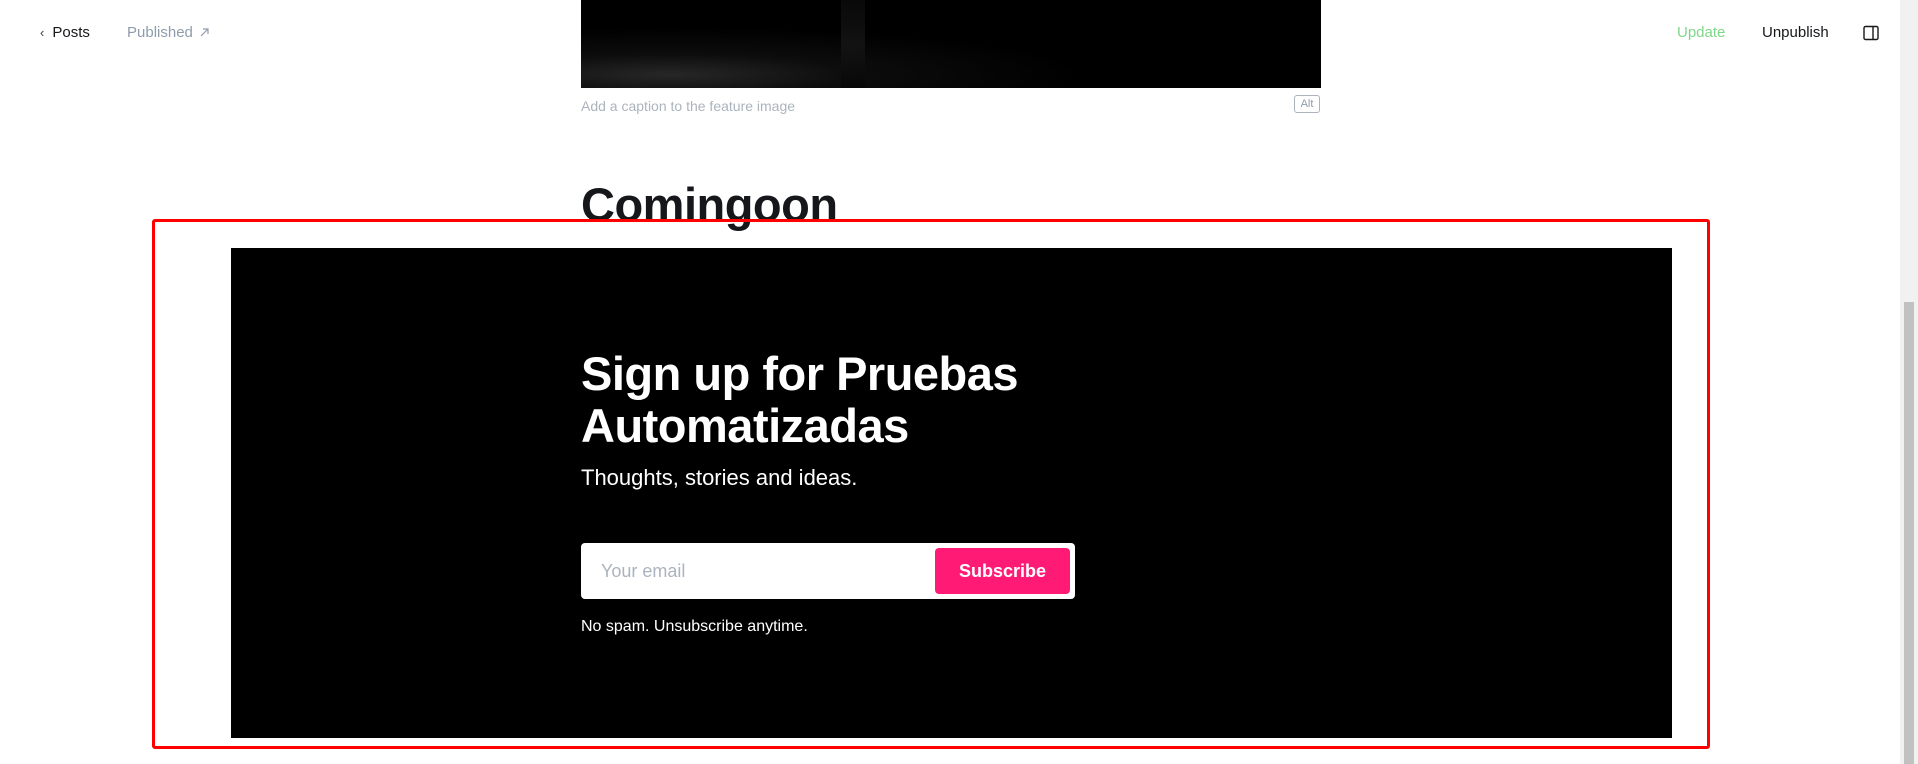  Describe the element at coordinates (800, 399) in the screenshot. I see `signup-heading: Sign up for Pruebas Automatizadas` at that location.